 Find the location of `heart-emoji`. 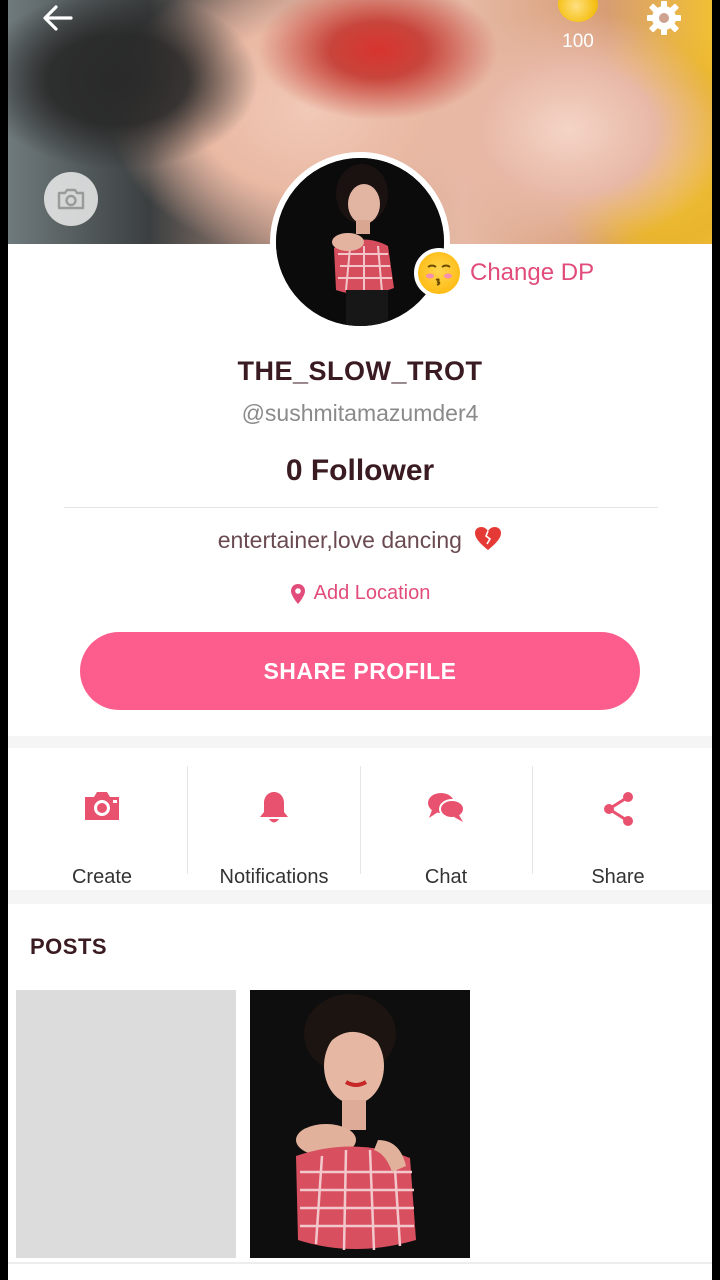

heart-emoji is located at coordinates (488, 538).